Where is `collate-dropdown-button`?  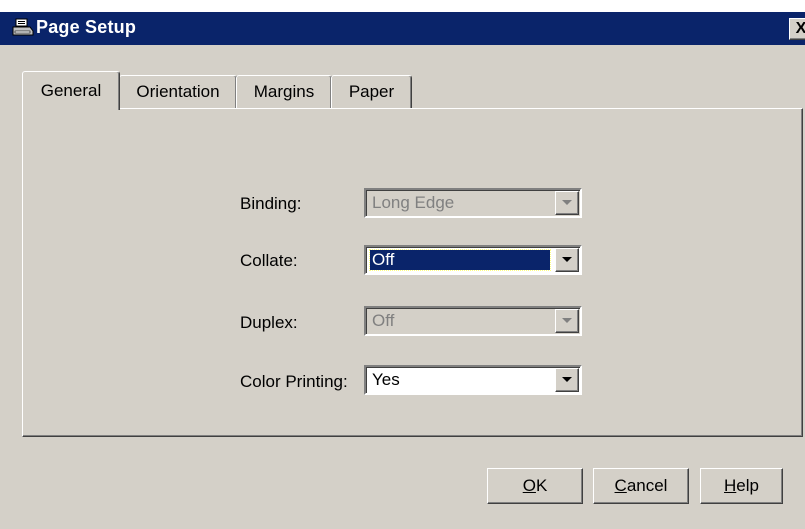
collate-dropdown-button is located at coordinates (567, 260).